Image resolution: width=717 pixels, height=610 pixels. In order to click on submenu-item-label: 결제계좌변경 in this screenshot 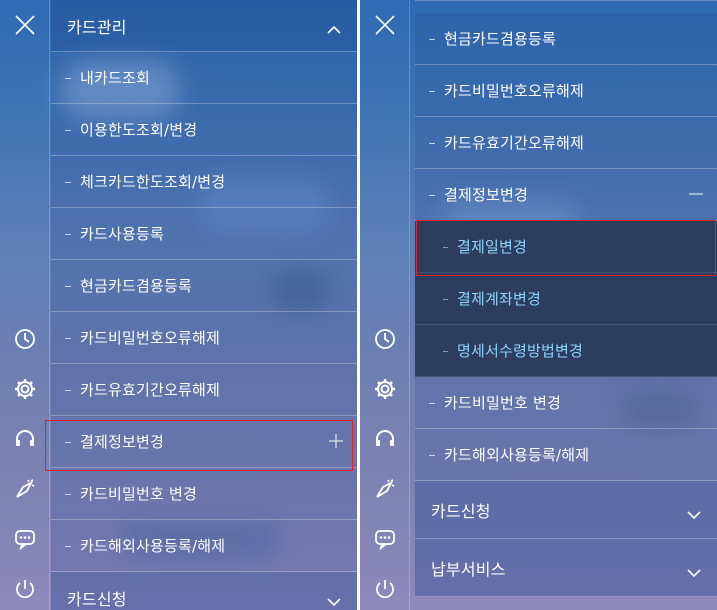, I will do `click(499, 299)`.